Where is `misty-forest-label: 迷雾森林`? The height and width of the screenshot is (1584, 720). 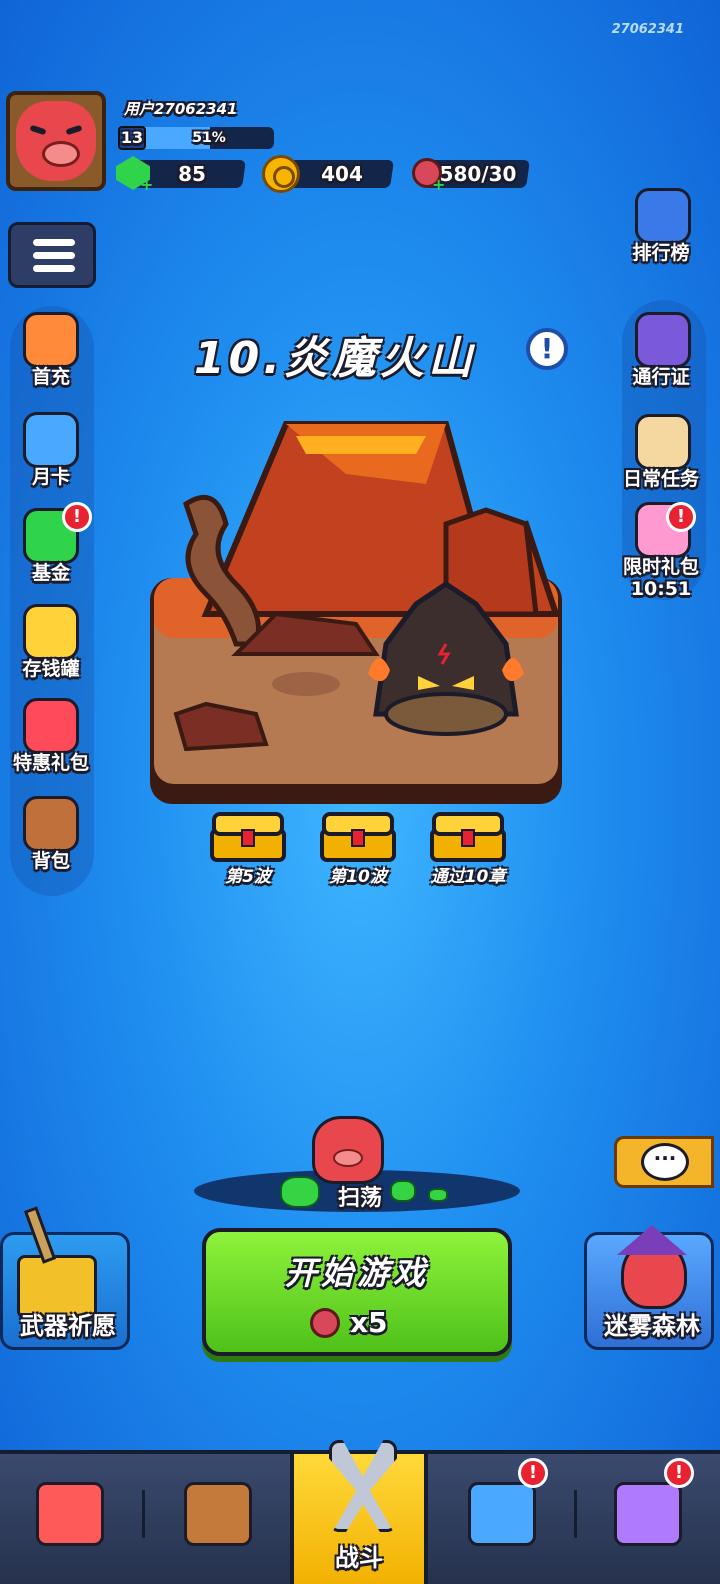 misty-forest-label: 迷雾森林 is located at coordinates (652, 1326).